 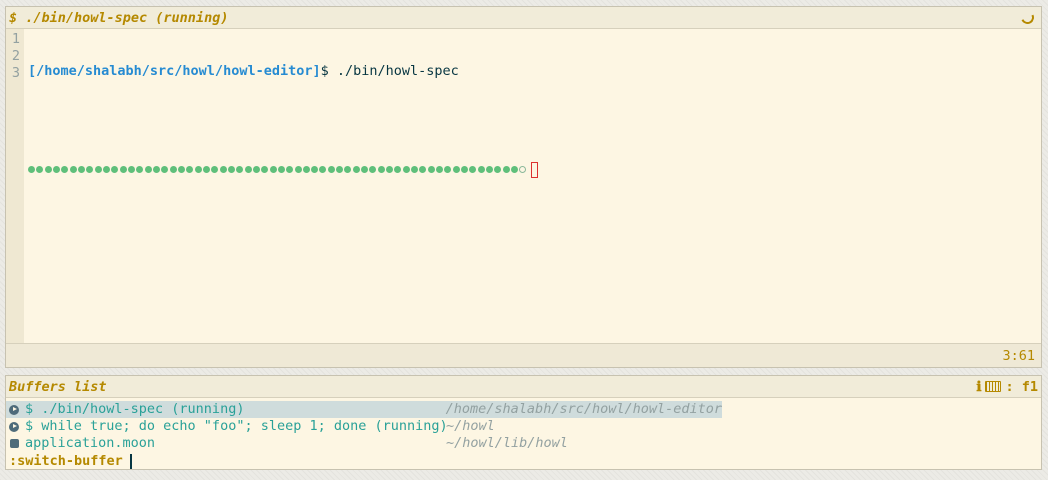 What do you see at coordinates (523, 169) in the screenshot?
I see `pending-spec-dot` at bounding box center [523, 169].